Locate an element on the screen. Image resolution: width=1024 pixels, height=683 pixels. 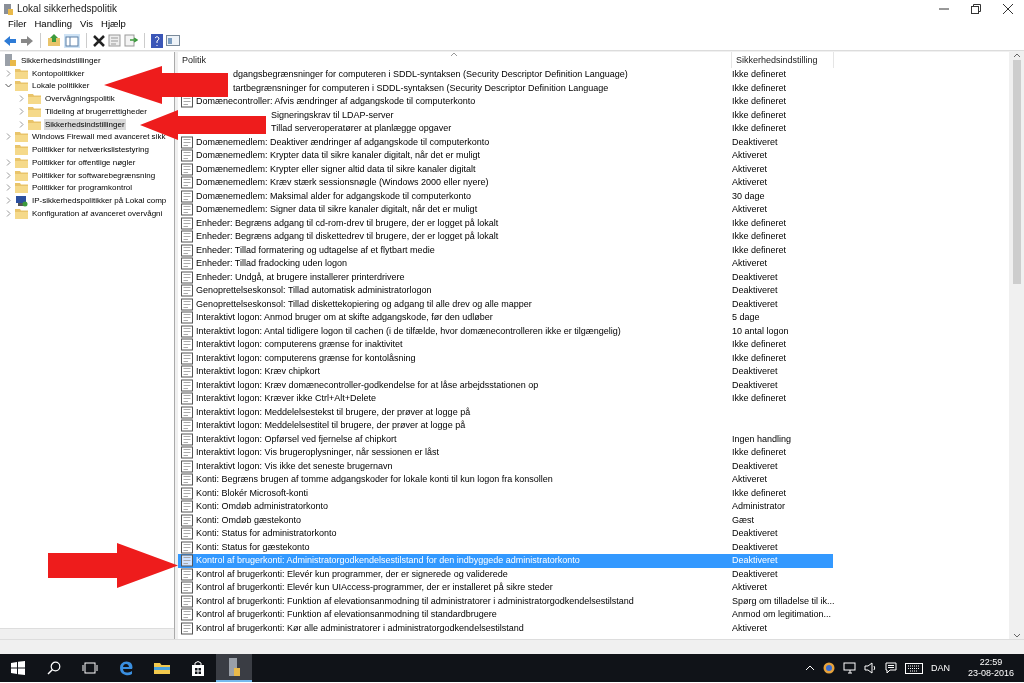
tree-item: Kontopolitikker is located at coordinates (58, 73).